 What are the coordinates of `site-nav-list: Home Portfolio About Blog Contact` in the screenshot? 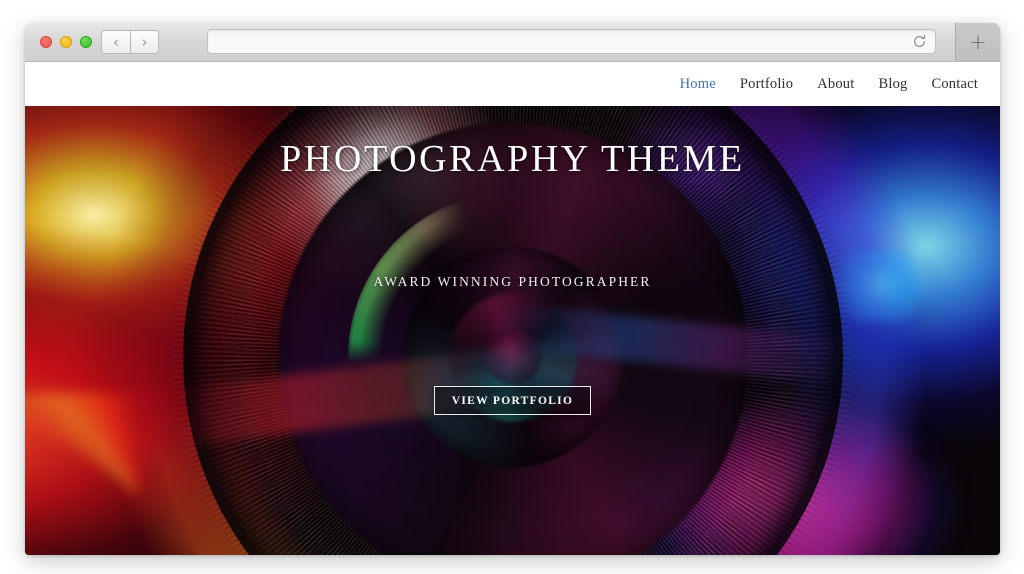 It's located at (829, 84).